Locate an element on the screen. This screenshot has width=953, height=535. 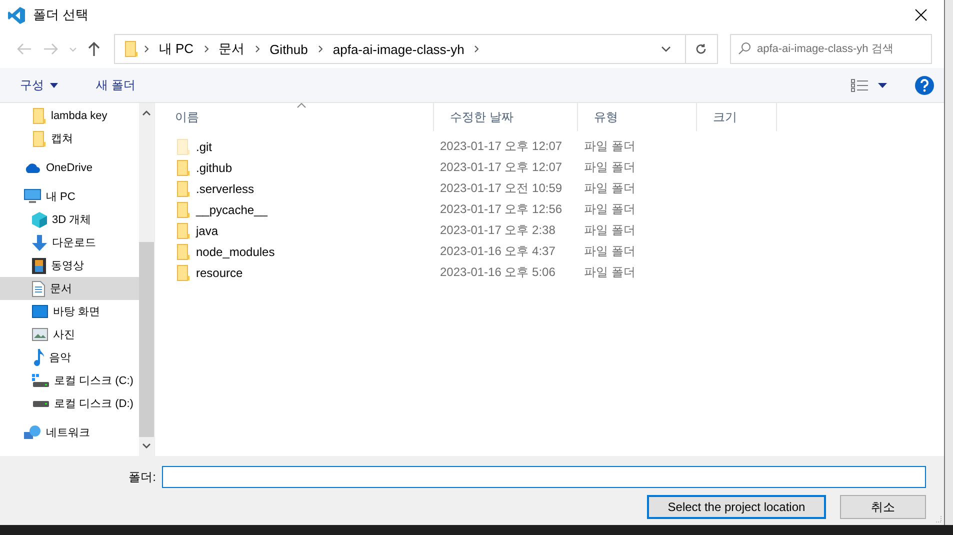
picture-icon is located at coordinates (40, 334).